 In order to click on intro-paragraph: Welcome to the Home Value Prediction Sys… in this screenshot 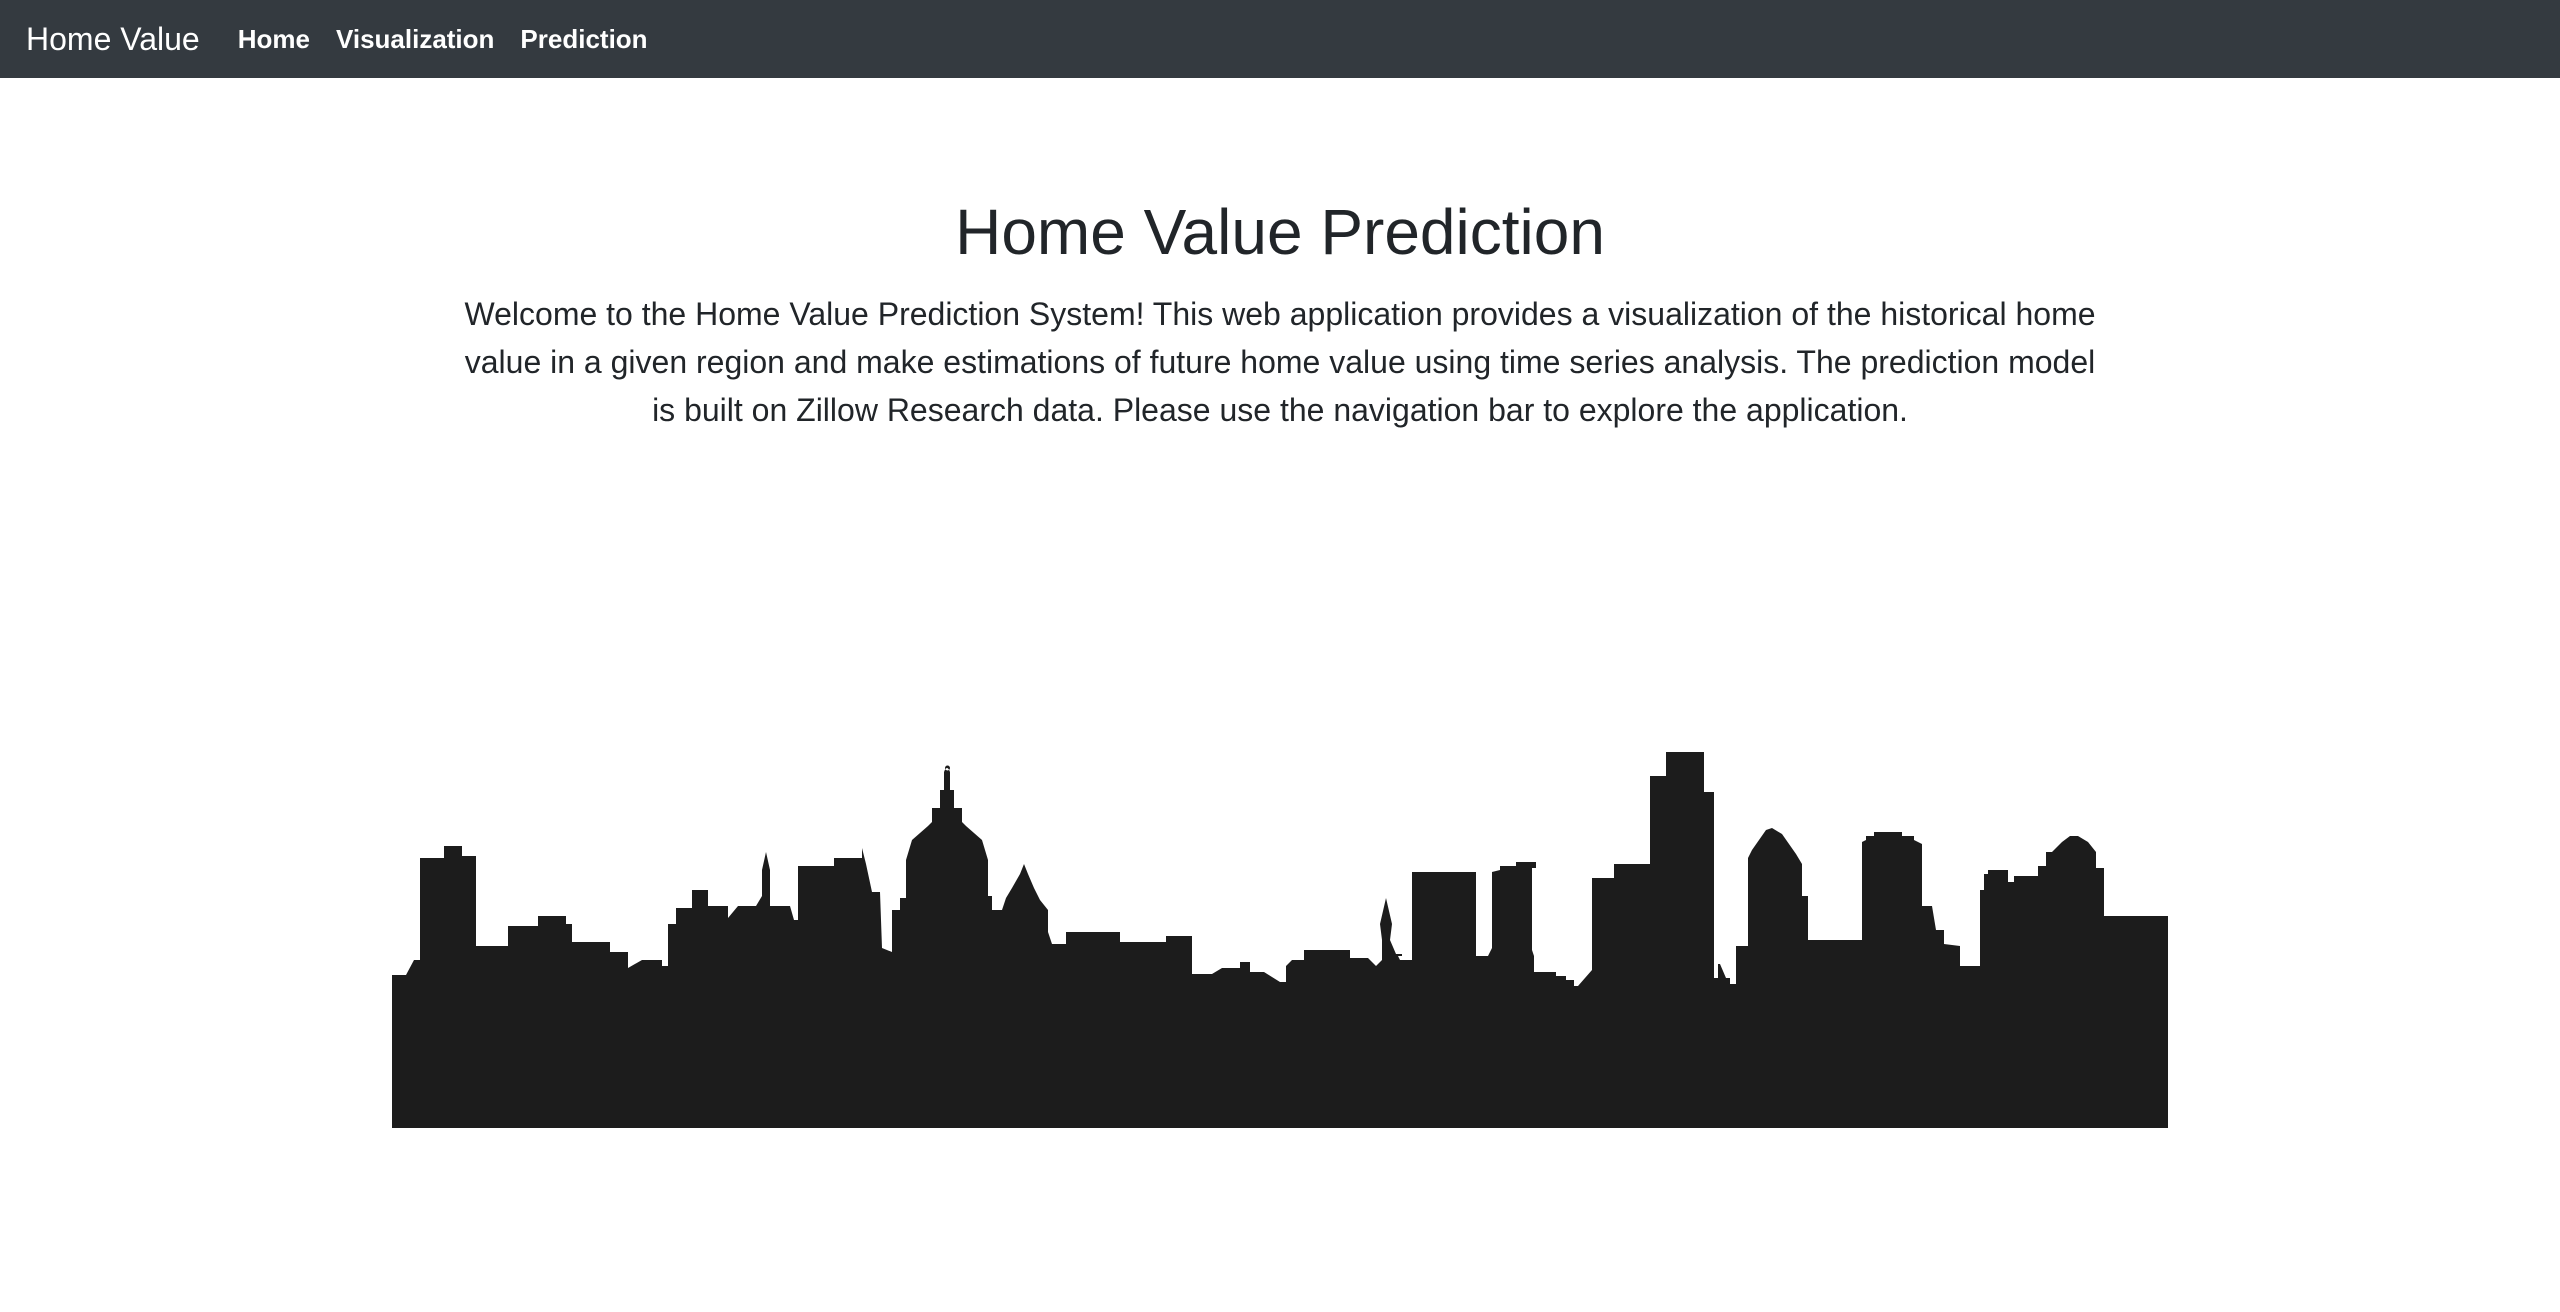, I will do `click(1280, 362)`.